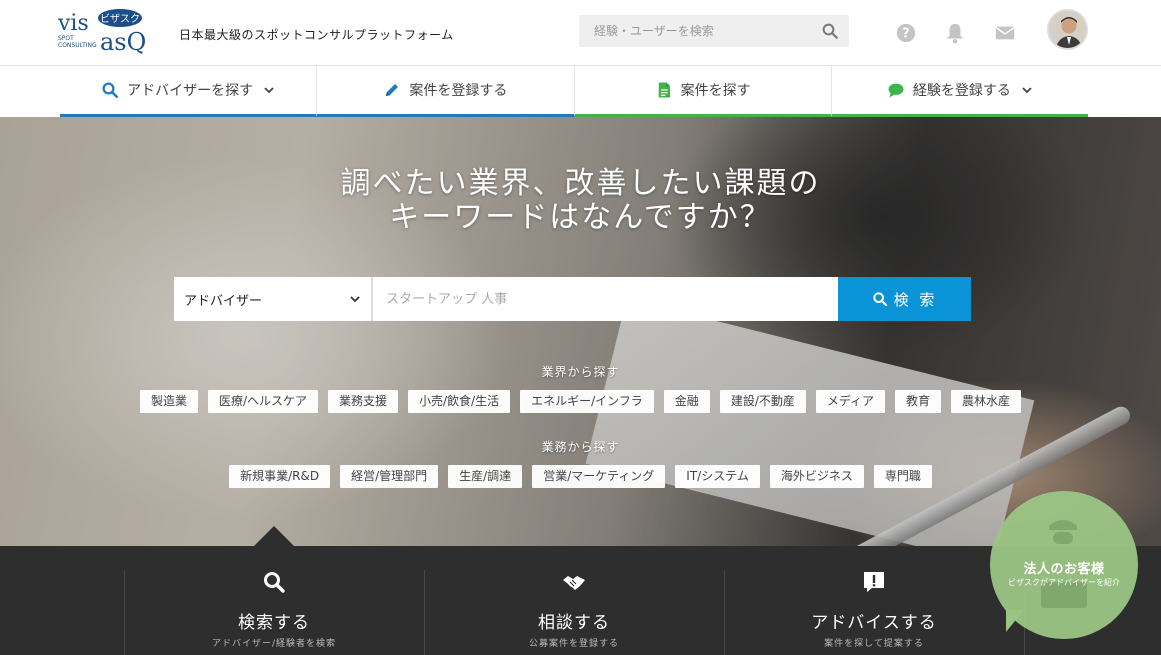 The width and height of the screenshot is (1161, 655). I want to click on feature-subtitle: 公募案件を登録する, so click(573, 644).